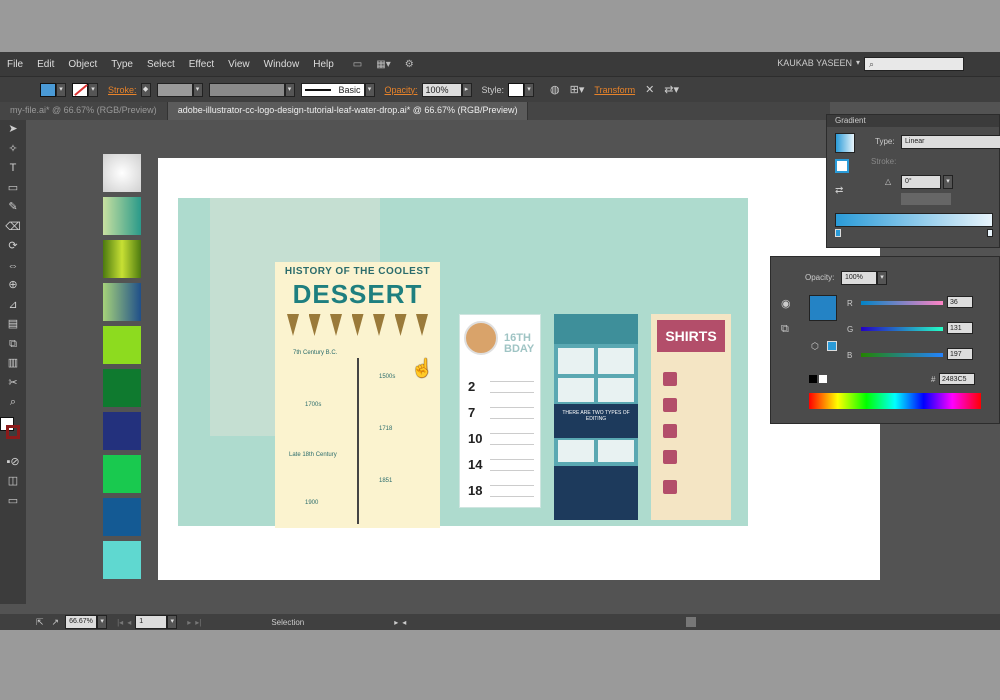  Describe the element at coordinates (555, 89) in the screenshot. I see `recolor-icon: ◍` at that location.